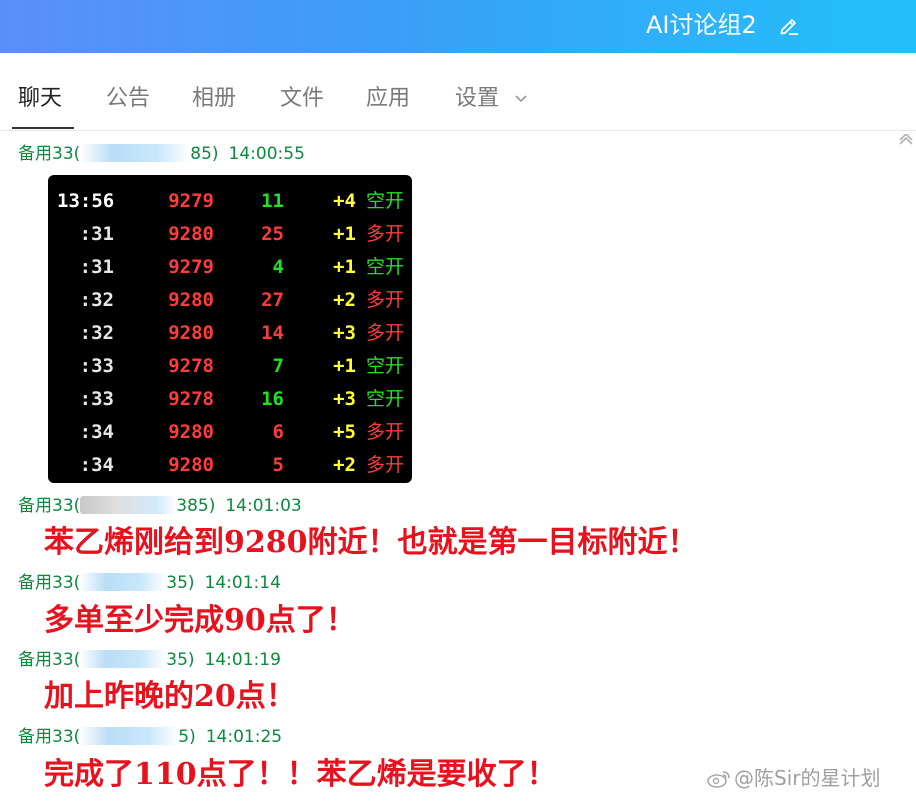  I want to click on position-change: +5, so click(344, 432).